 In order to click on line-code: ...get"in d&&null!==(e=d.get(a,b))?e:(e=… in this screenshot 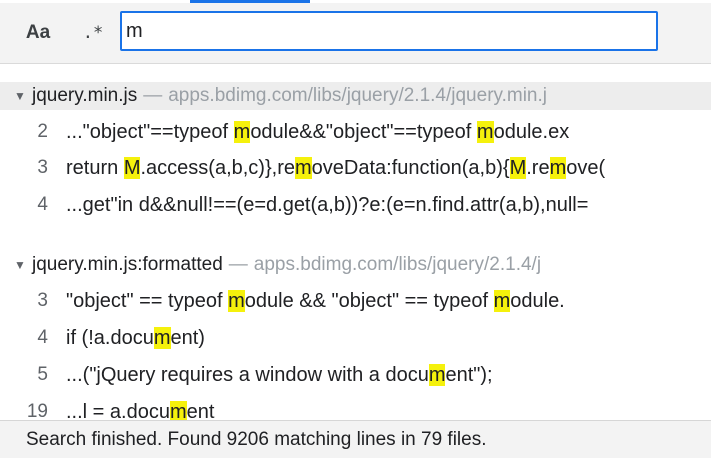, I will do `click(327, 204)`.